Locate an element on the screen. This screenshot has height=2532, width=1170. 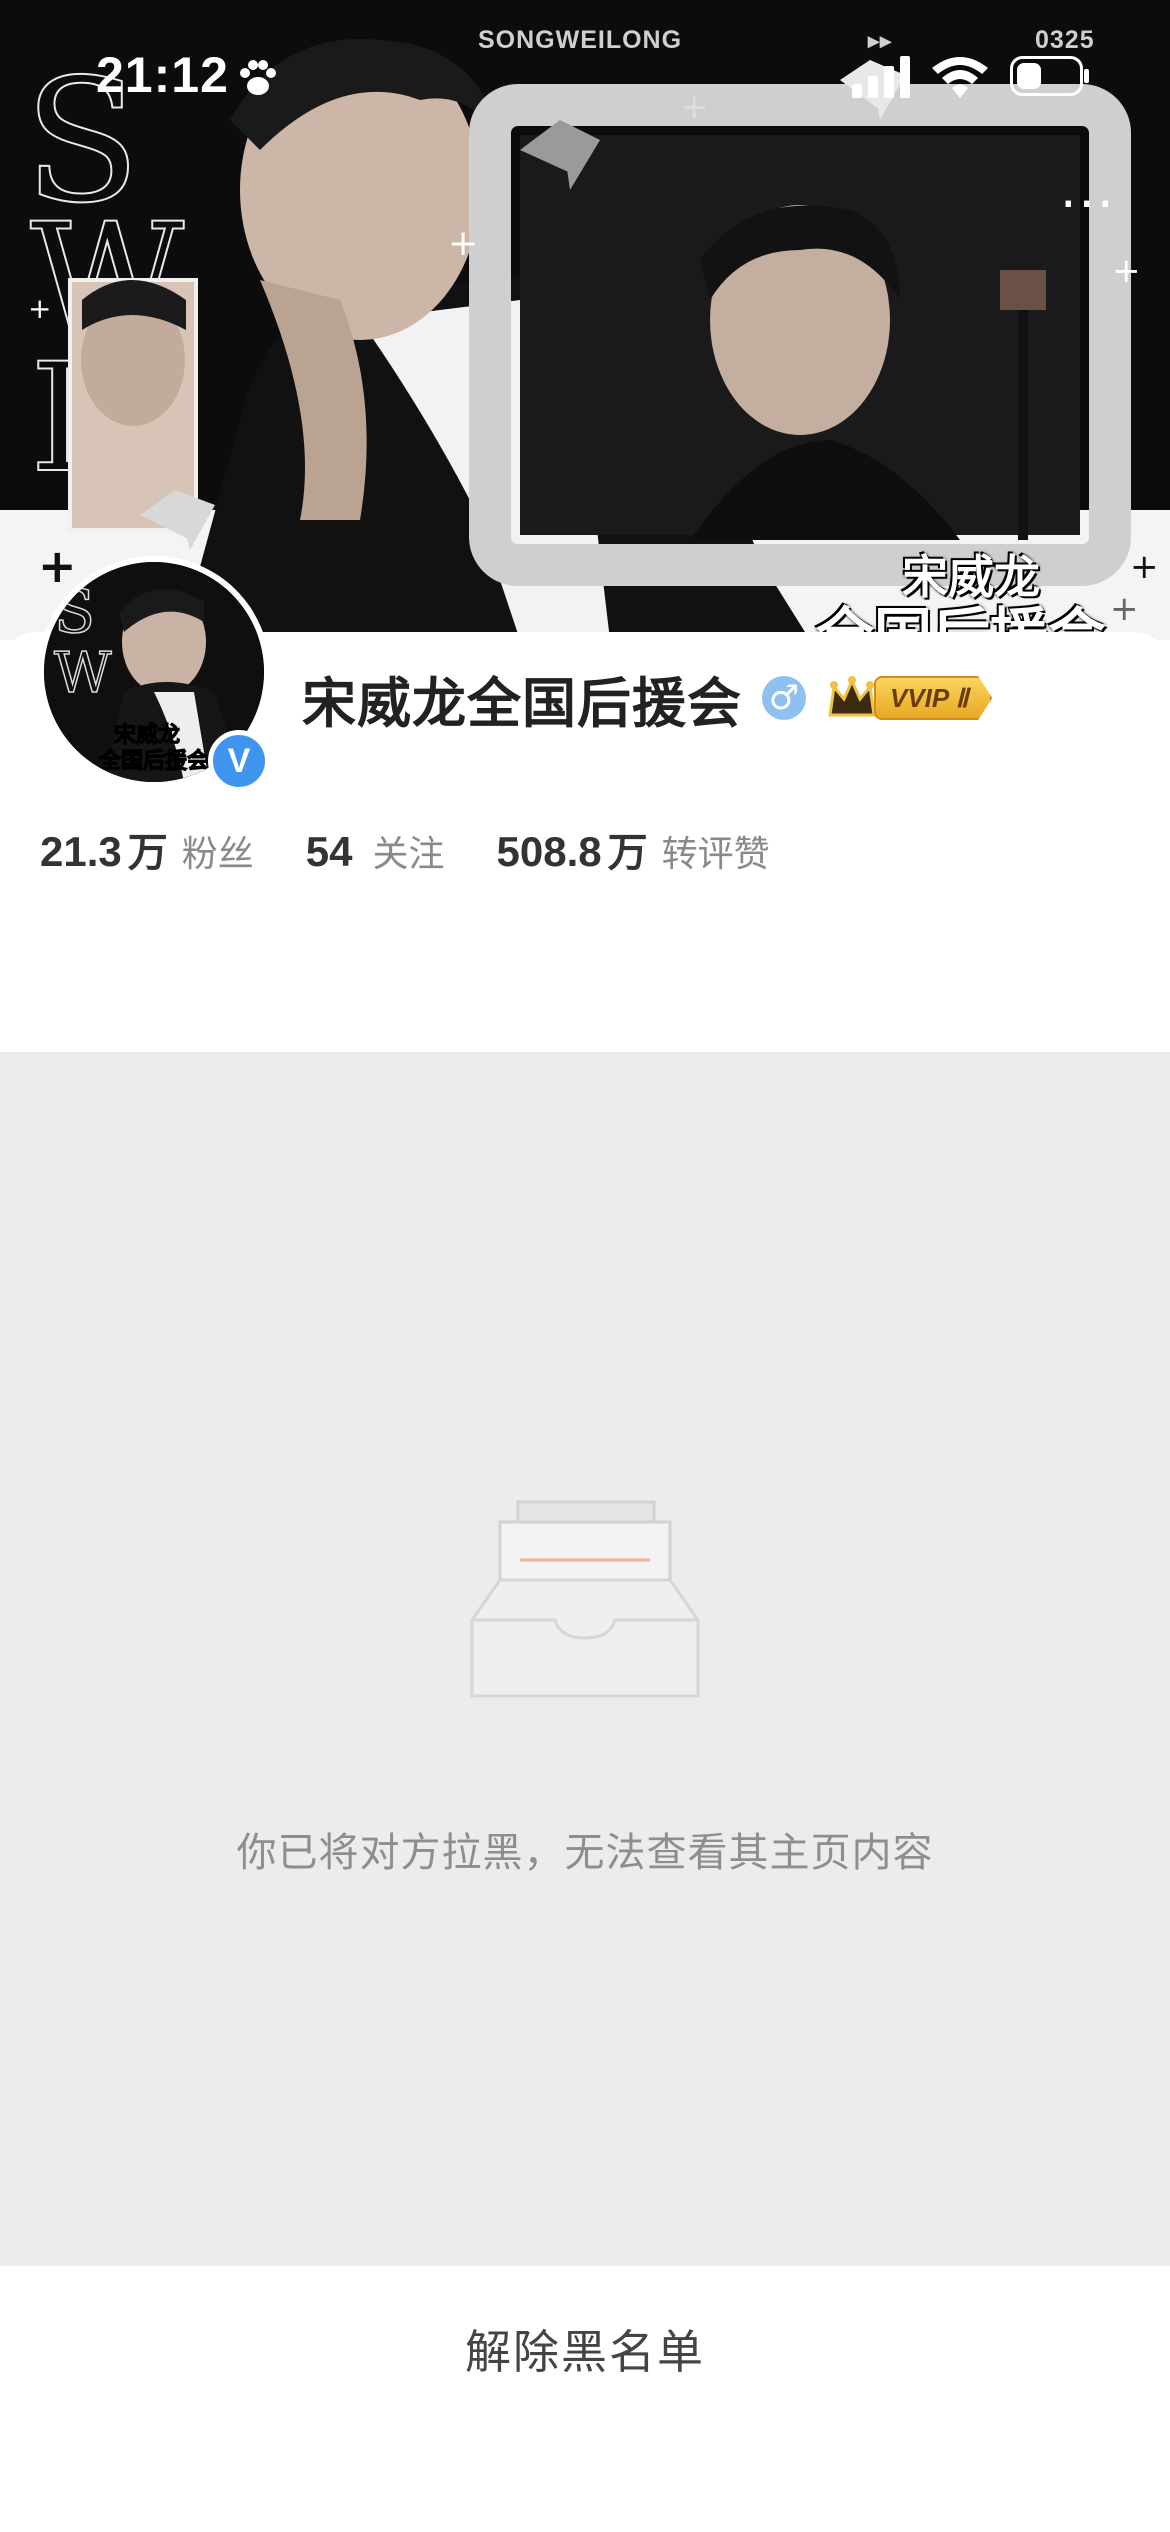
stat-label: 粉丝 is located at coordinates (217, 854).